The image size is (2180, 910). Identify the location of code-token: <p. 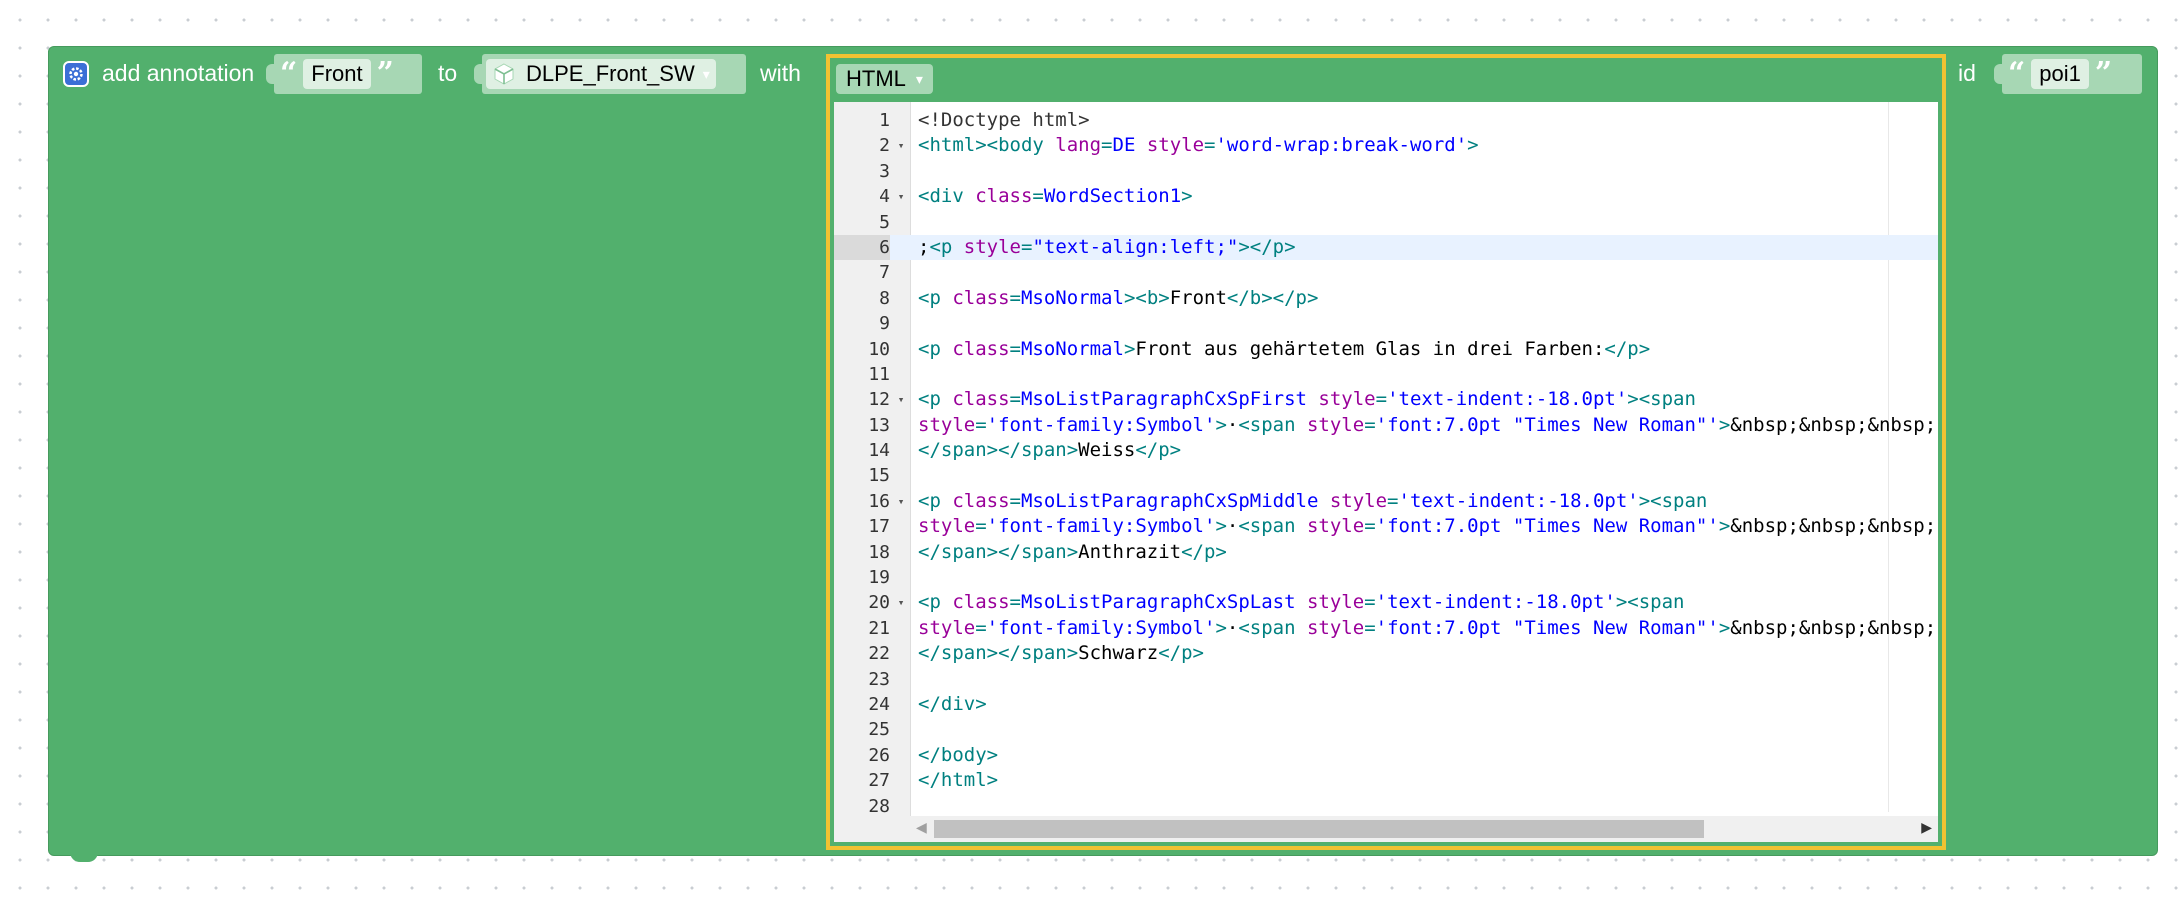
(935, 297).